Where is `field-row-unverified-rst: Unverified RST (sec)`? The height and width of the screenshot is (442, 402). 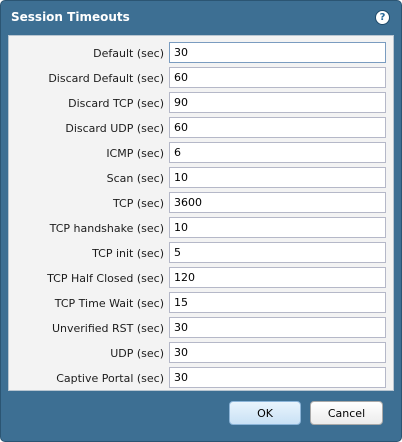 field-row-unverified-rst: Unverified RST (sec) is located at coordinates (202, 329).